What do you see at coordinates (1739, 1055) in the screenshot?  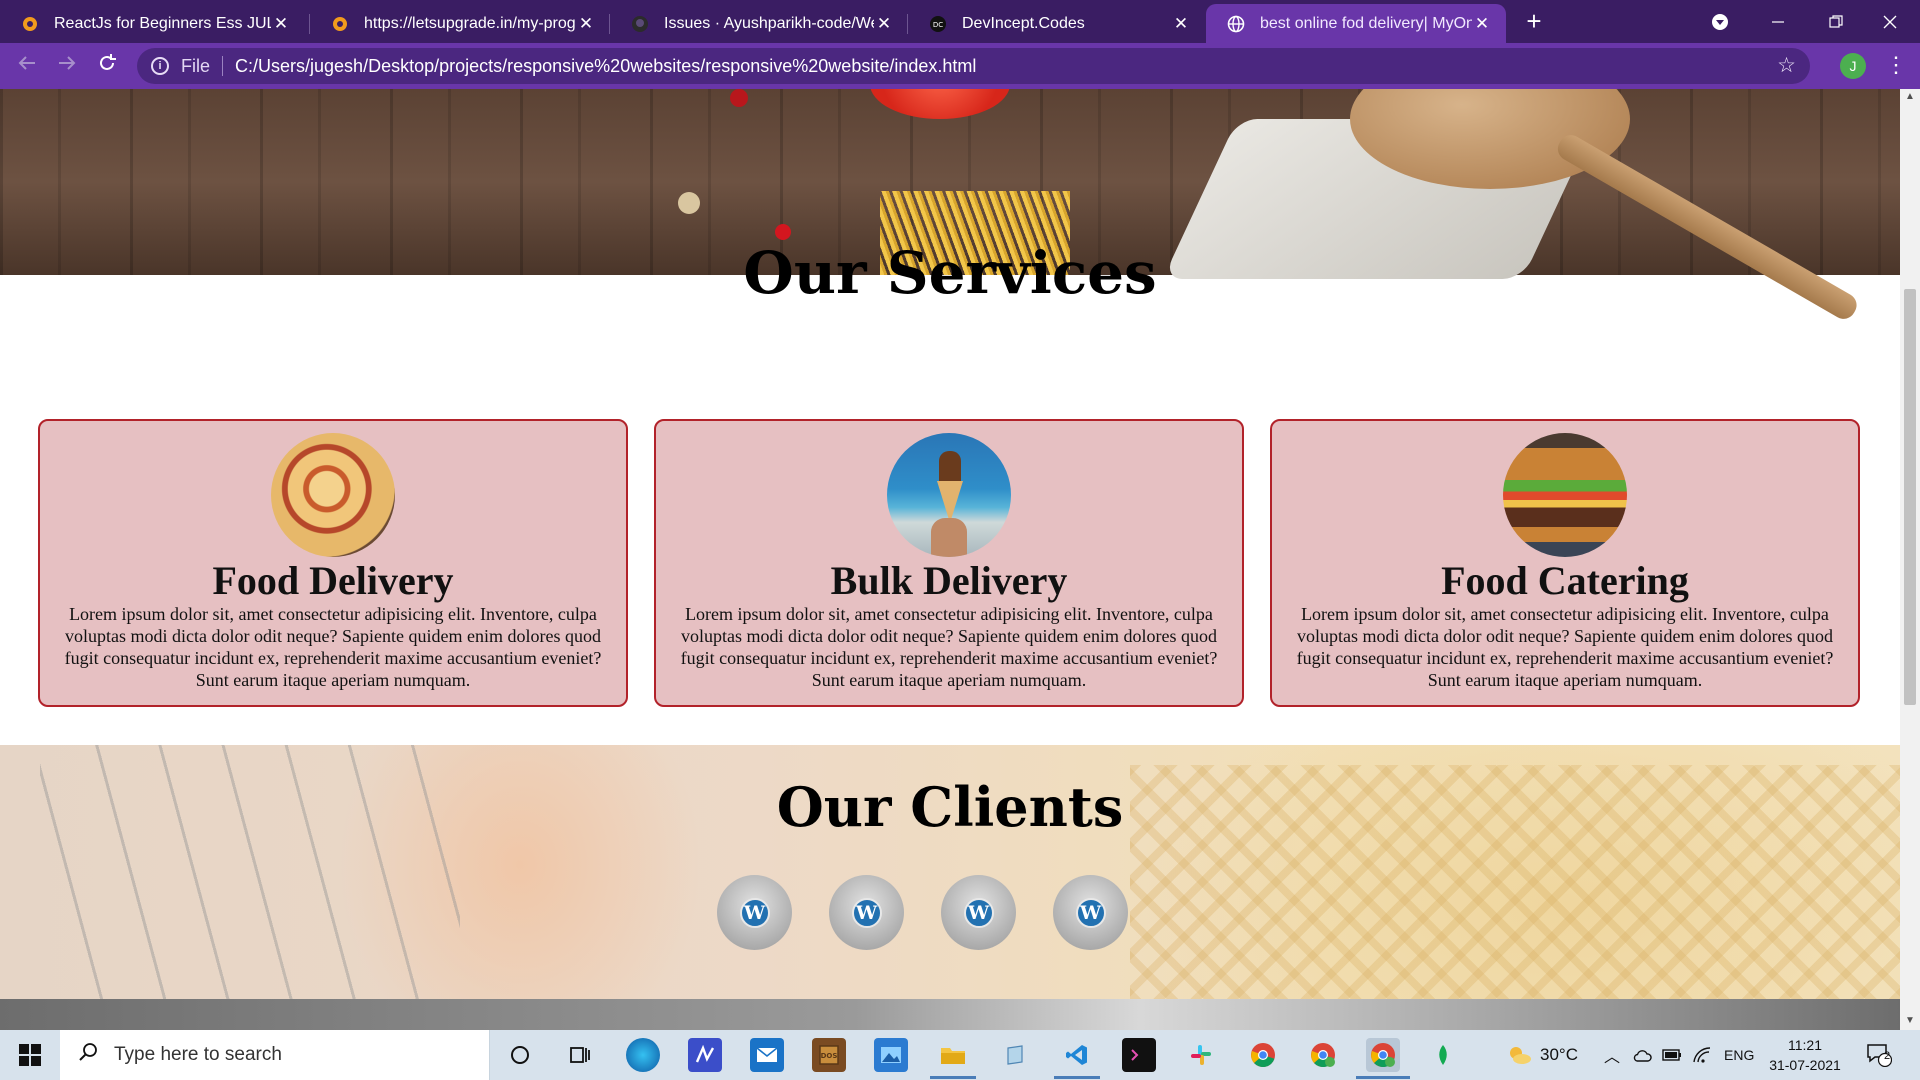 I see `input-language: ENG` at bounding box center [1739, 1055].